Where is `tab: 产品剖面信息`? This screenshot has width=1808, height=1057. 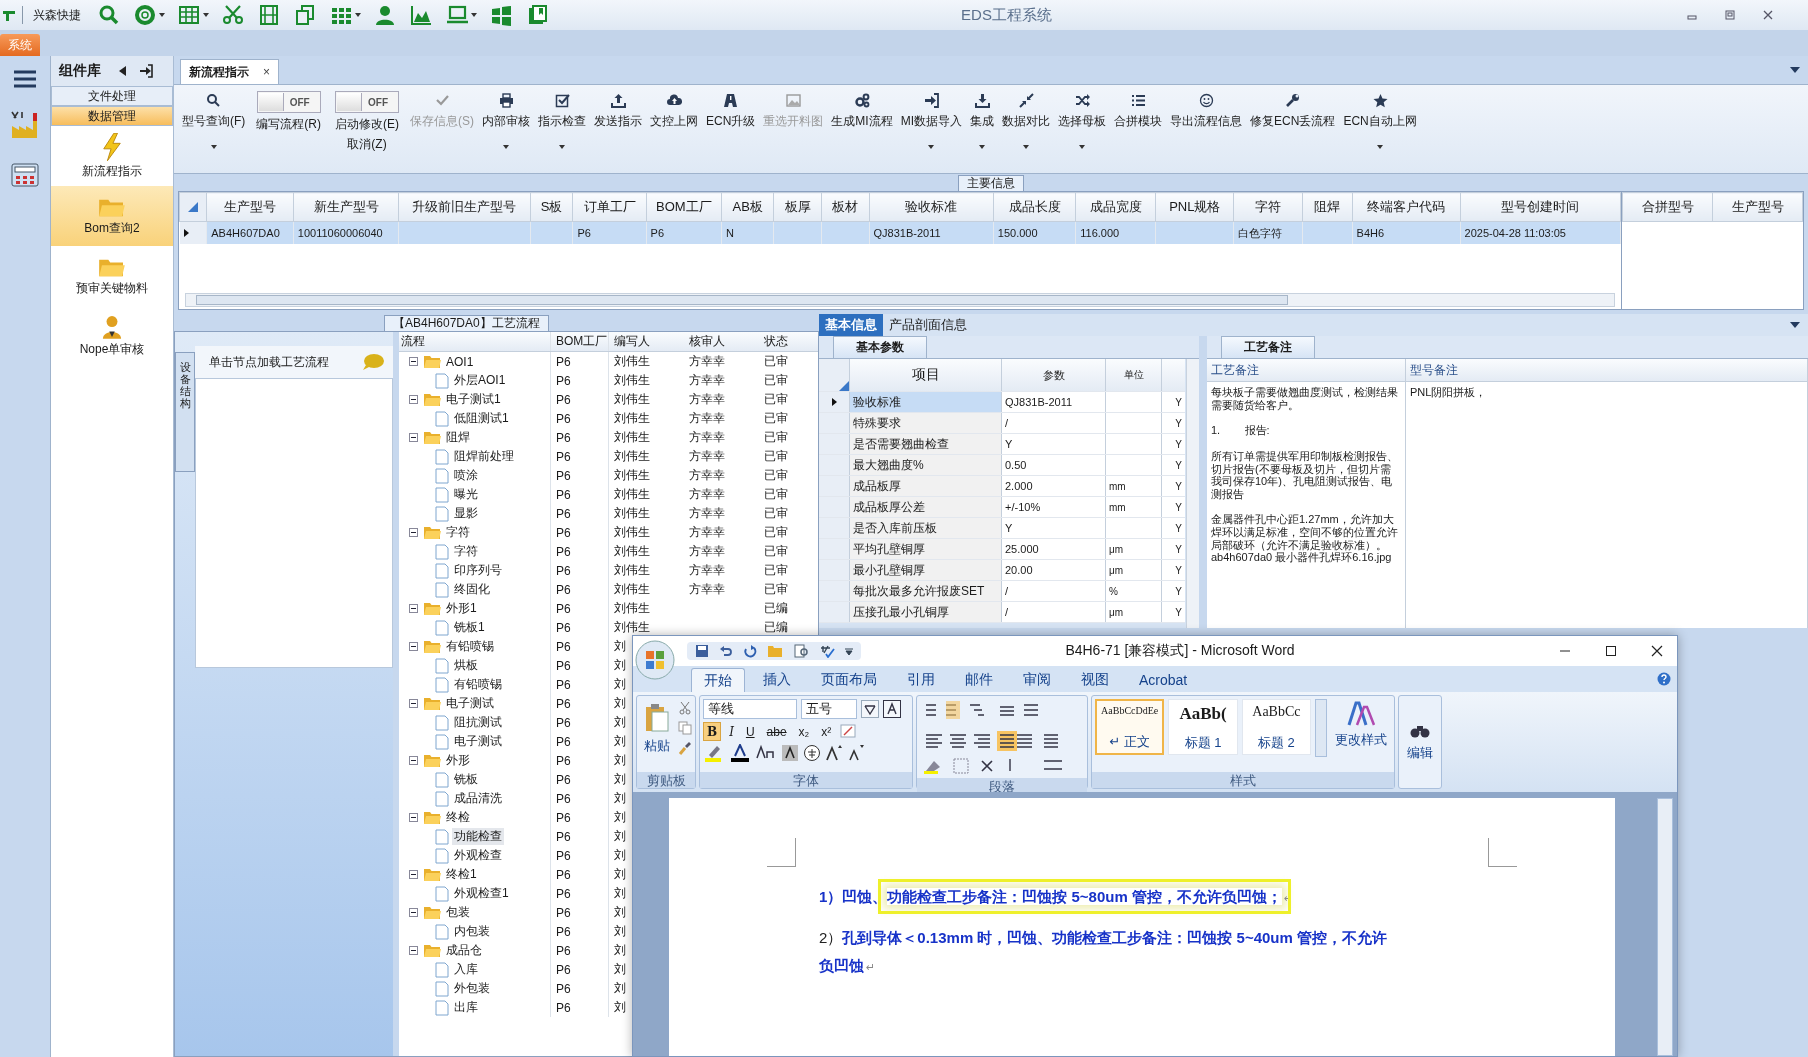 tab: 产品剖面信息 is located at coordinates (928, 325).